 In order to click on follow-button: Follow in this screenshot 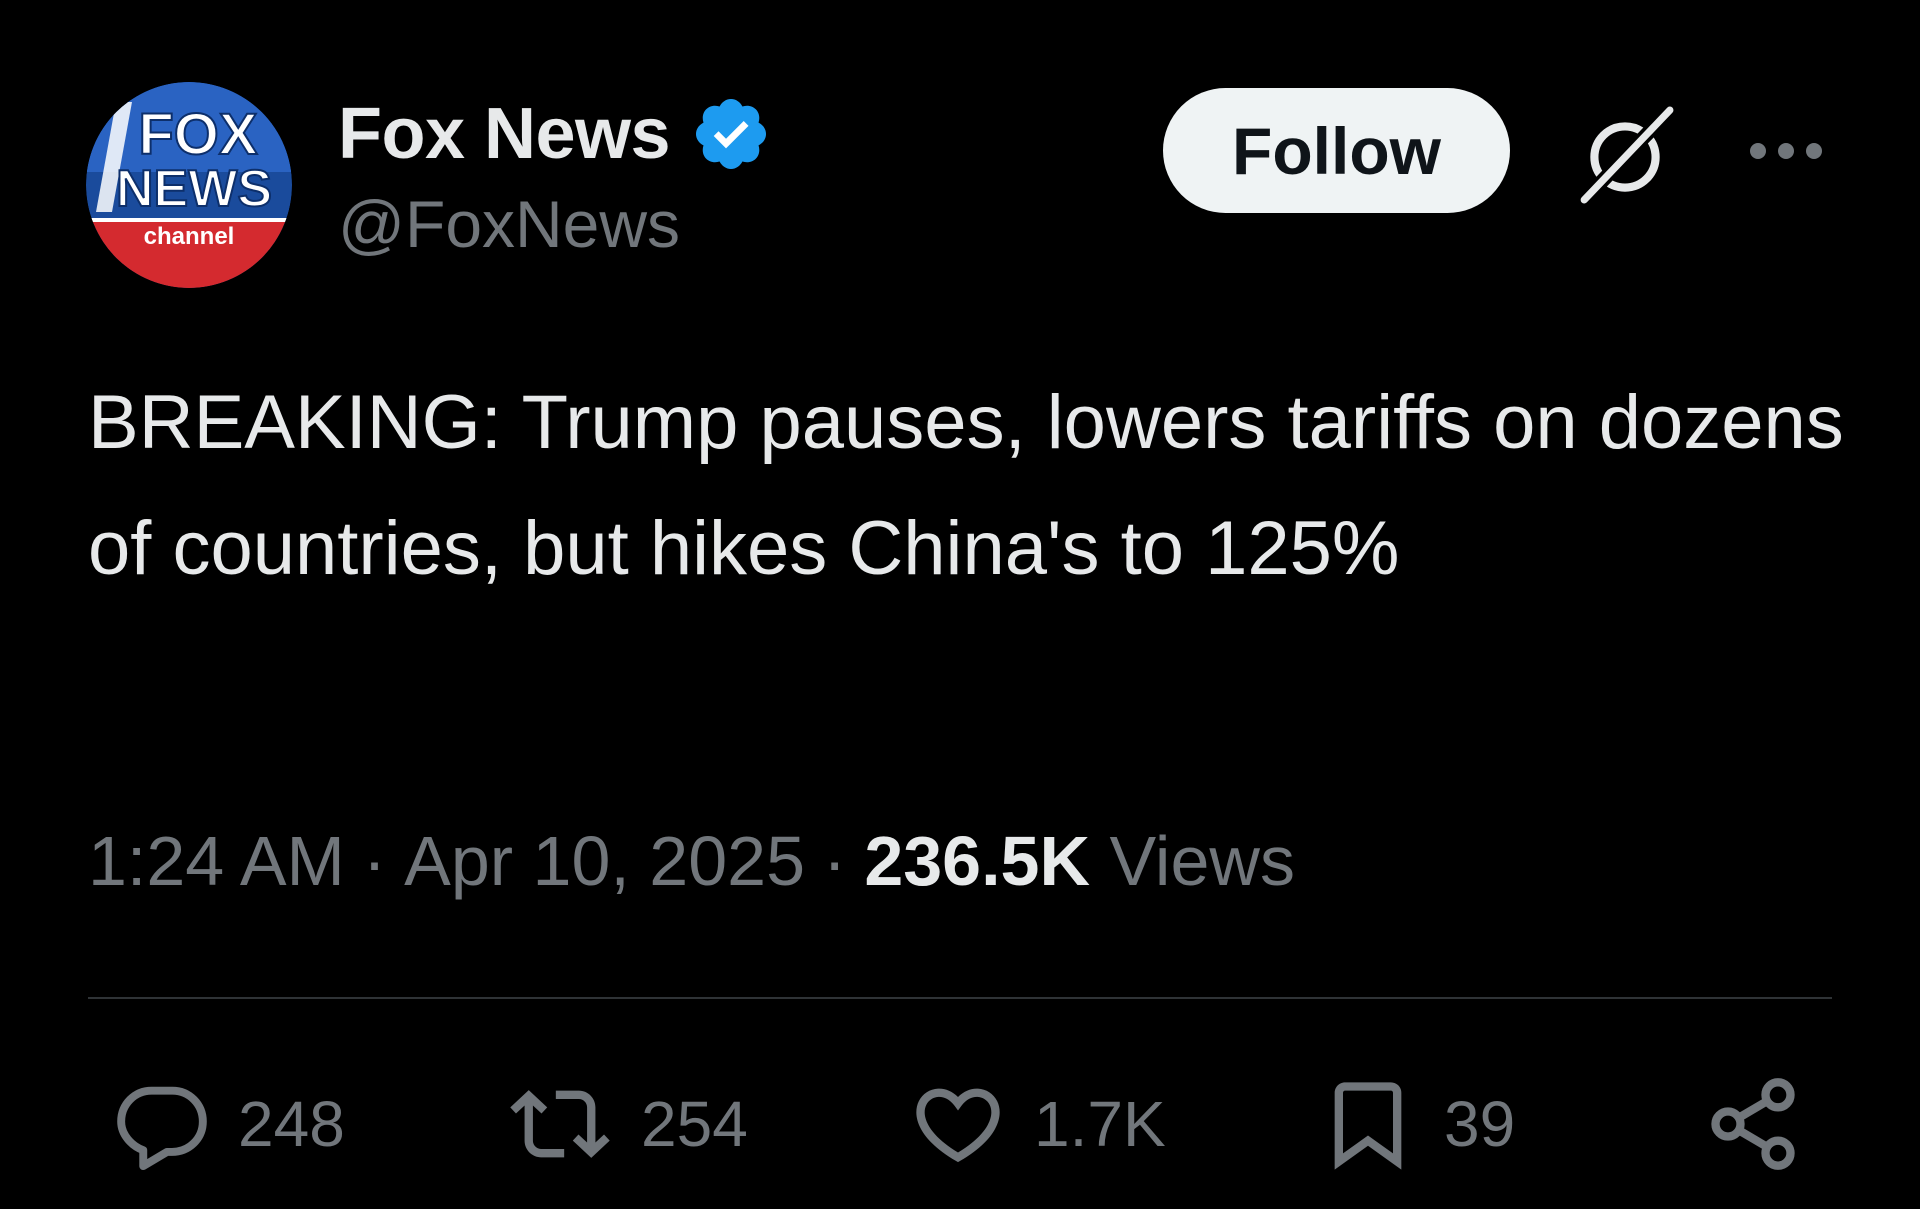, I will do `click(1336, 150)`.